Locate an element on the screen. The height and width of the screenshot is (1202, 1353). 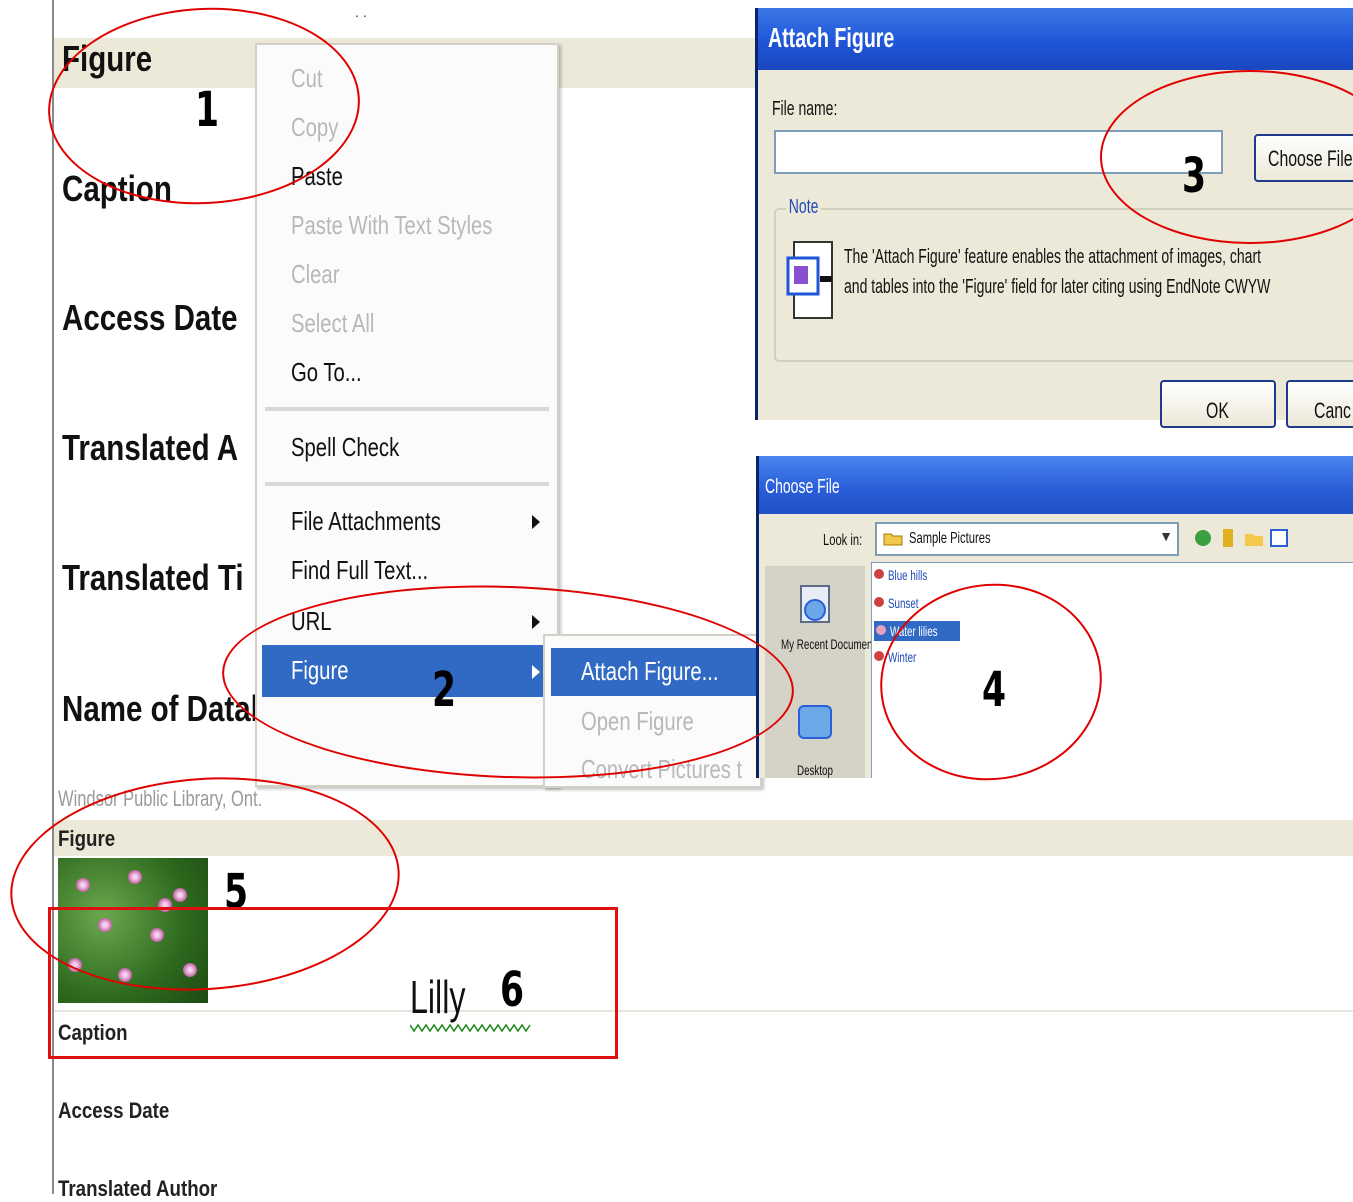
menu-item-clear: Clear is located at coordinates (315, 274).